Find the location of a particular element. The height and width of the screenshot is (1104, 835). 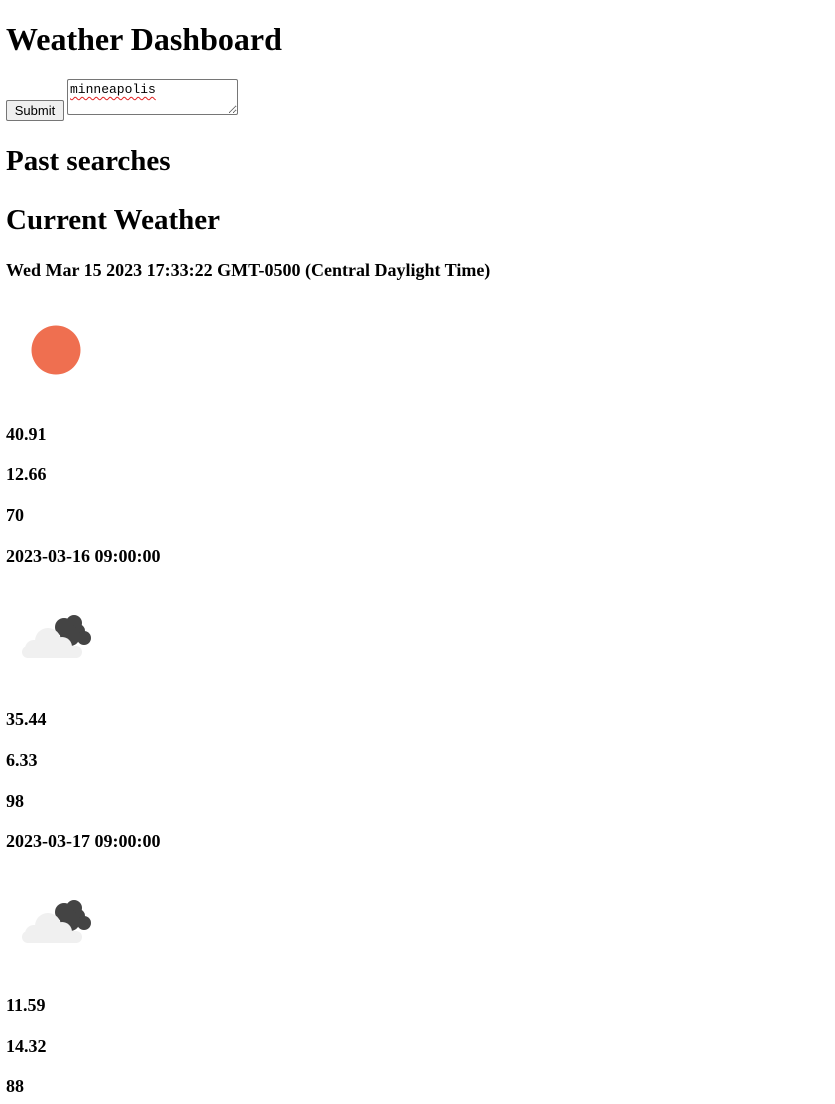

forecast-temp: 11.59 is located at coordinates (26, 1005).